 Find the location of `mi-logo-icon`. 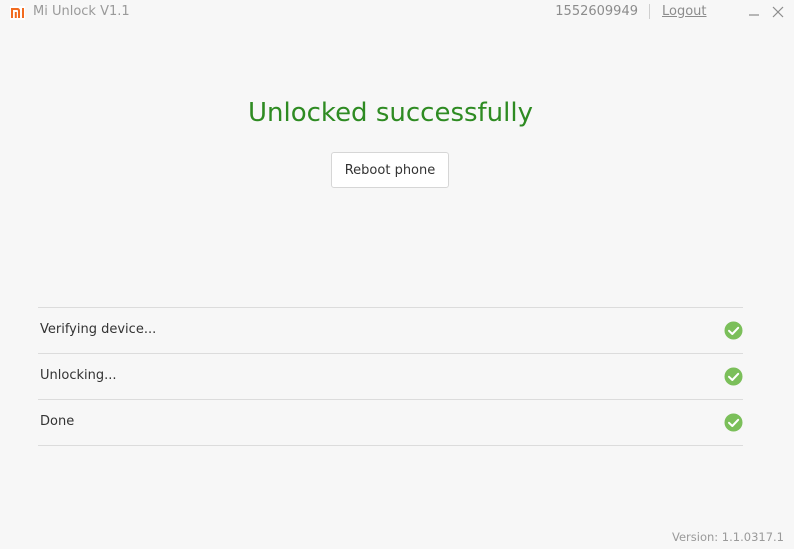

mi-logo-icon is located at coordinates (17, 13).